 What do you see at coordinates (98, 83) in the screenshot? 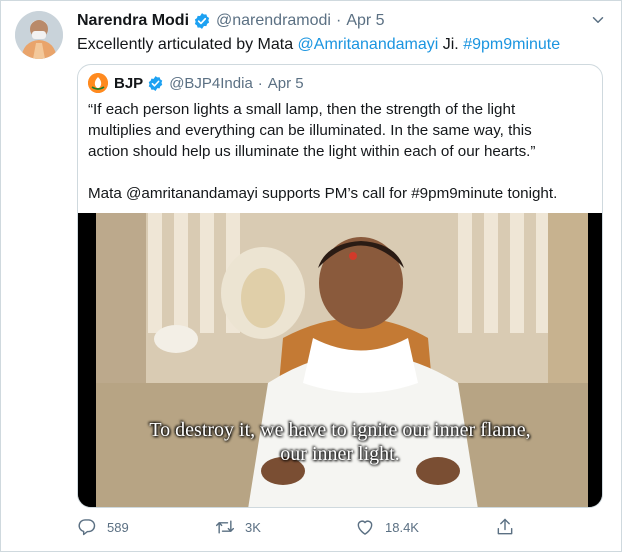
I see `quoted-author-avatar` at bounding box center [98, 83].